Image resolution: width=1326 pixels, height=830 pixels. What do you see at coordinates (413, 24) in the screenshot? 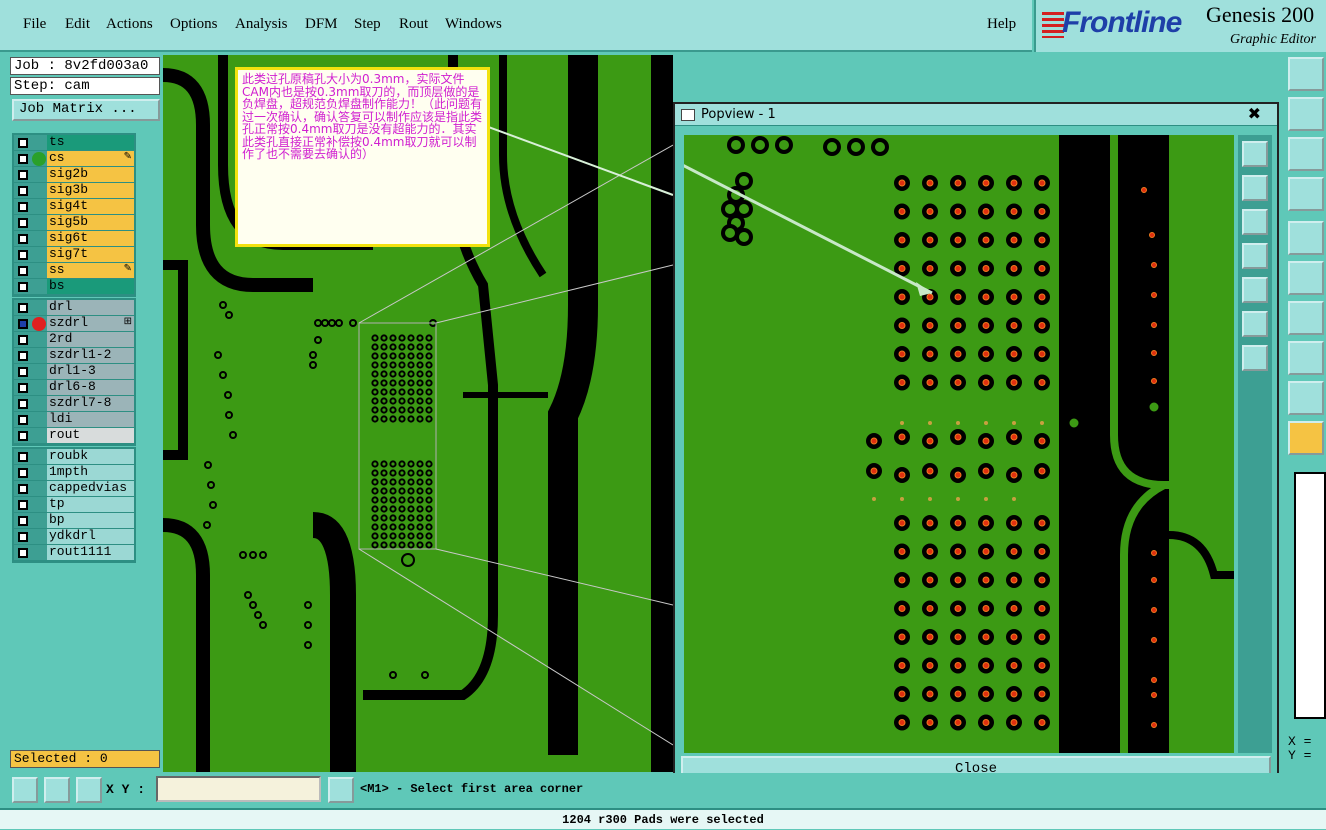
I see `menu-rout: Rout` at bounding box center [413, 24].